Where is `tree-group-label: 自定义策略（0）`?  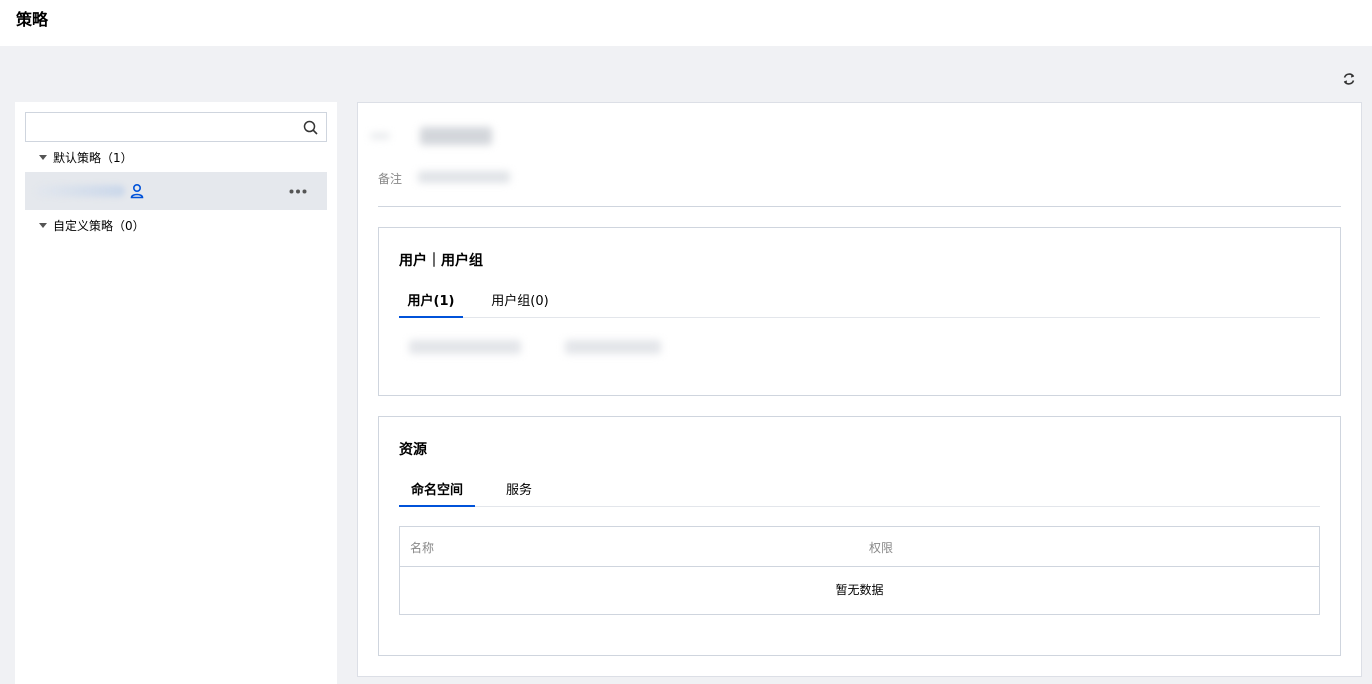
tree-group-label: 自定义策略（0） is located at coordinates (99, 225).